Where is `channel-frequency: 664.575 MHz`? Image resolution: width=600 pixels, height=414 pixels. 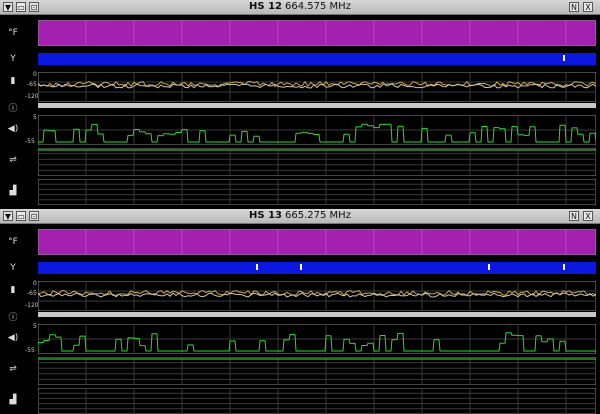
channel-frequency: 664.575 MHz is located at coordinates (318, 6).